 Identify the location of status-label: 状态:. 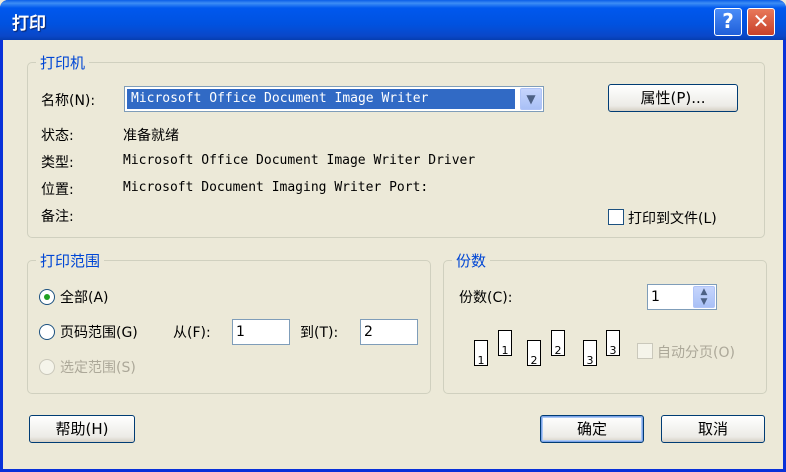
(57, 136).